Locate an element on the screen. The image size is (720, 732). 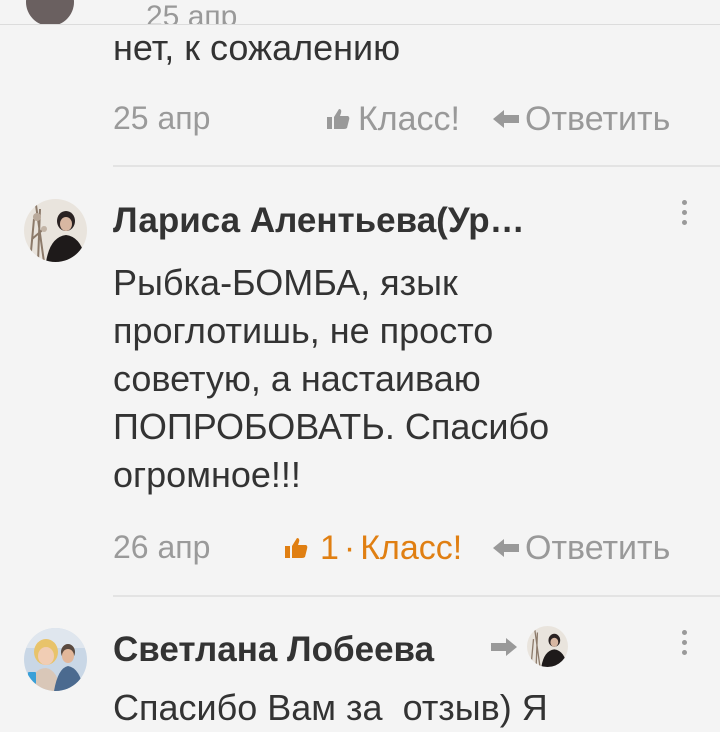
like-count: 1 is located at coordinates (329, 548).